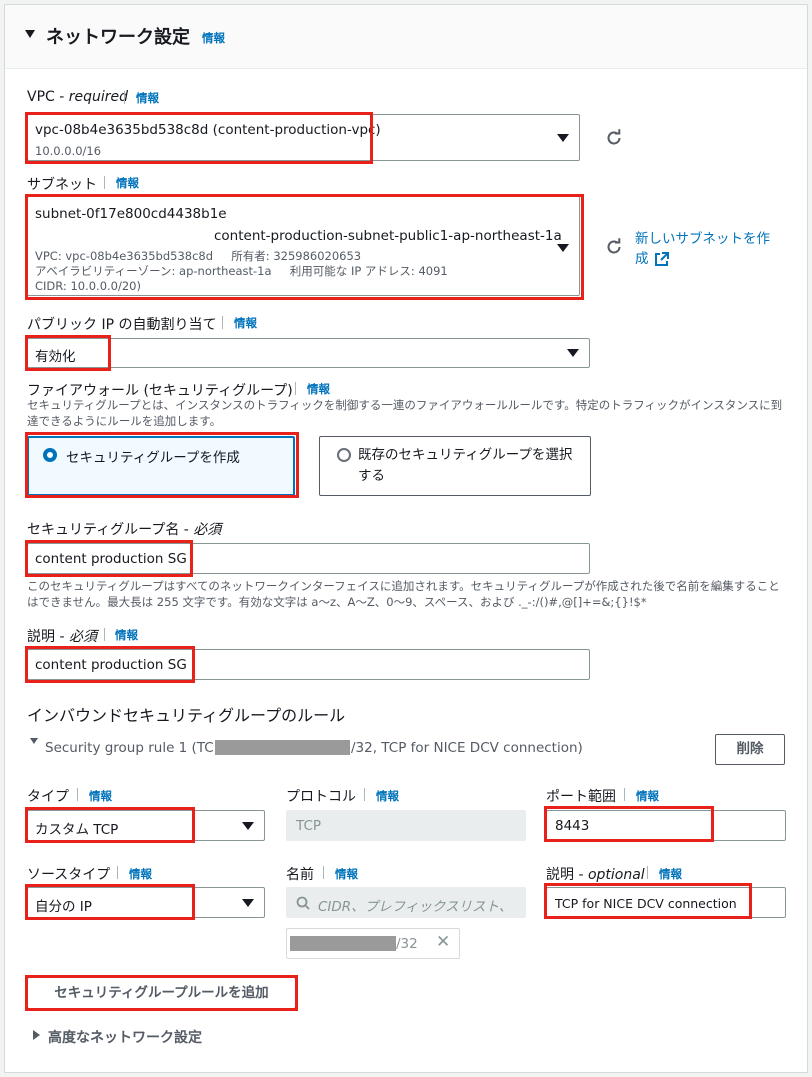 This screenshot has height=1077, width=812. I want to click on section-title: ネットワーク設定, so click(118, 37).